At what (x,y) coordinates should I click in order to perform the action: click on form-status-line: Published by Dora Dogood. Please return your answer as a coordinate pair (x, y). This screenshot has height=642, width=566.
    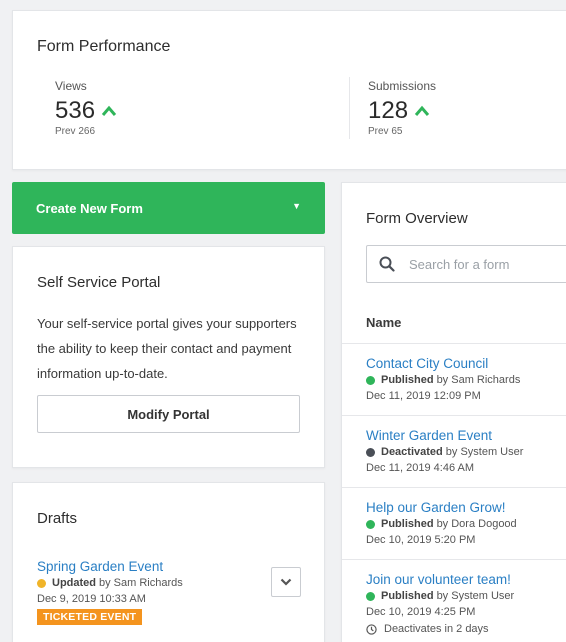
    Looking at the image, I should click on (466, 524).